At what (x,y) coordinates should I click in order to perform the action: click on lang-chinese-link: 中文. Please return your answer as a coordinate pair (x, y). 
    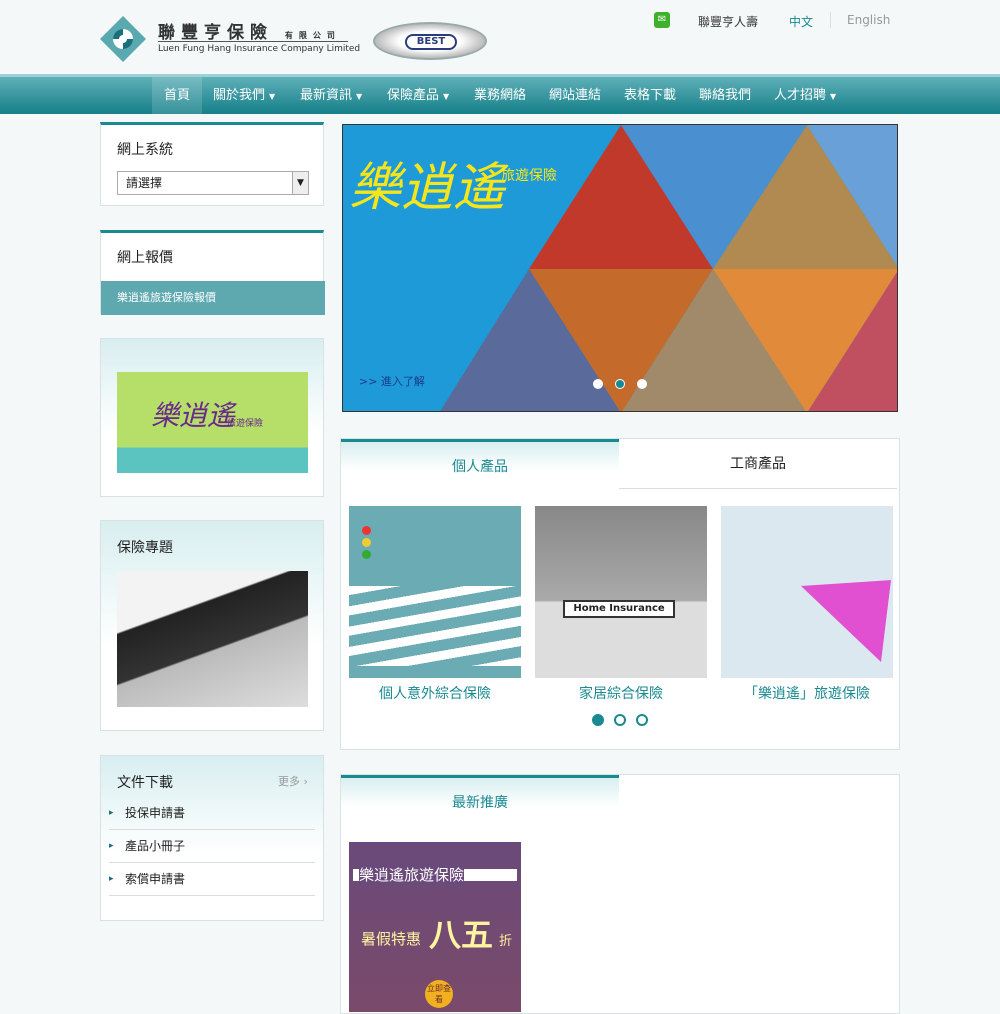
    Looking at the image, I should click on (801, 21).